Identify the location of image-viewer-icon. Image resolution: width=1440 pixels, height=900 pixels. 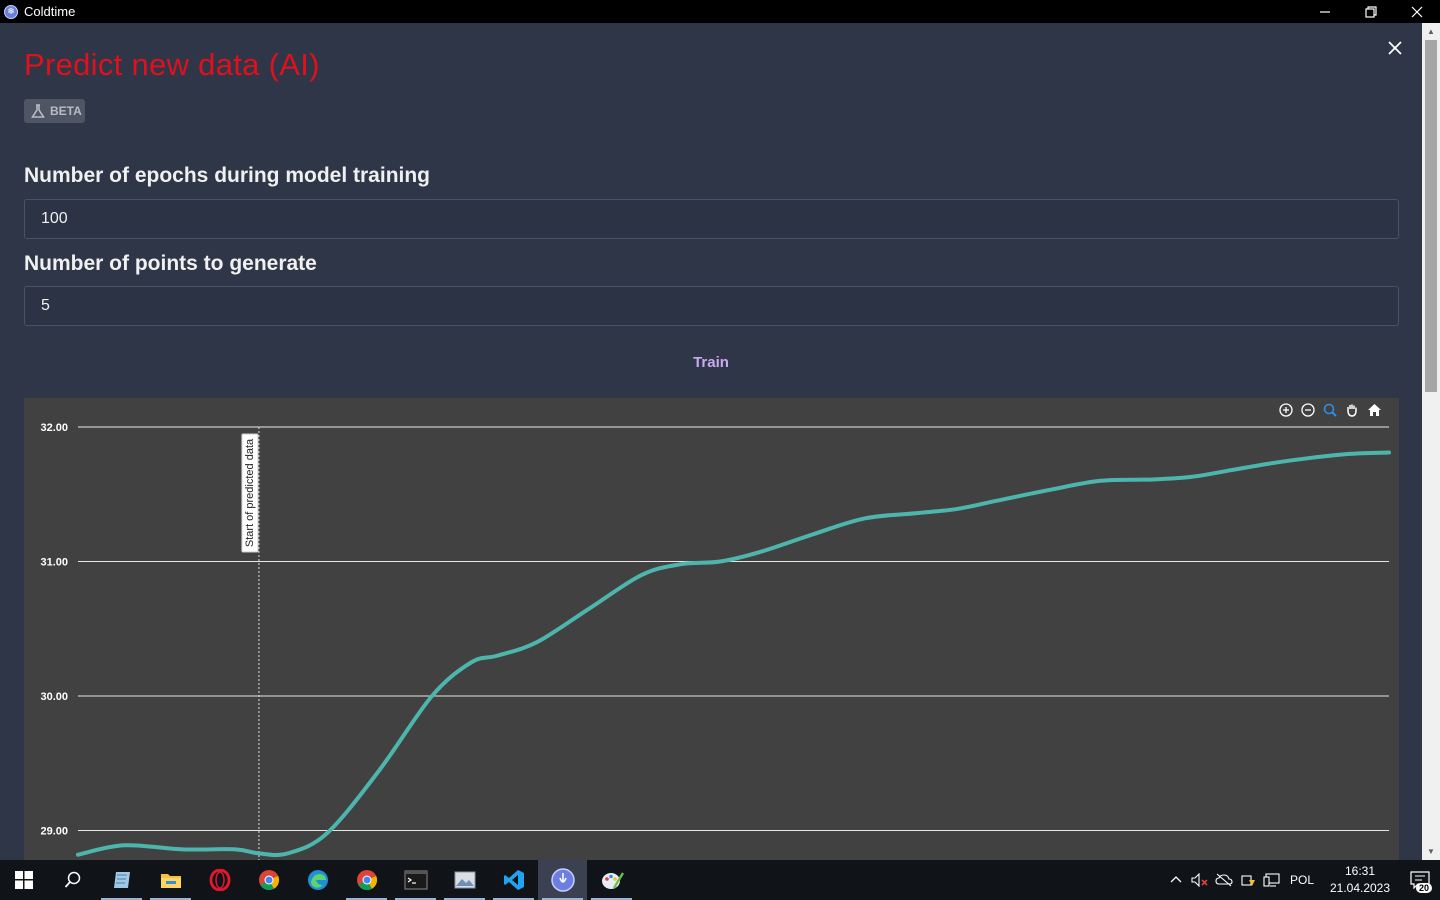
(464, 880).